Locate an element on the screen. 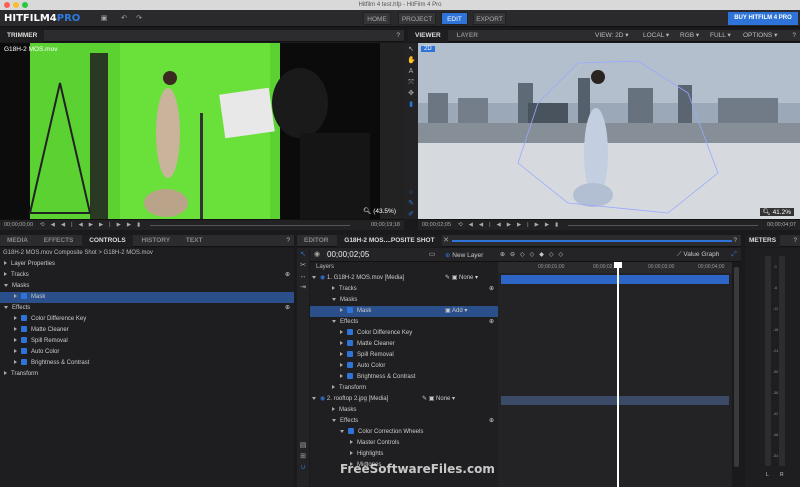 The height and width of the screenshot is (487, 800). trimmer-playback-controls: ⟲◀◀|◀▶▶|▶▶▮ is located at coordinates (93, 225).